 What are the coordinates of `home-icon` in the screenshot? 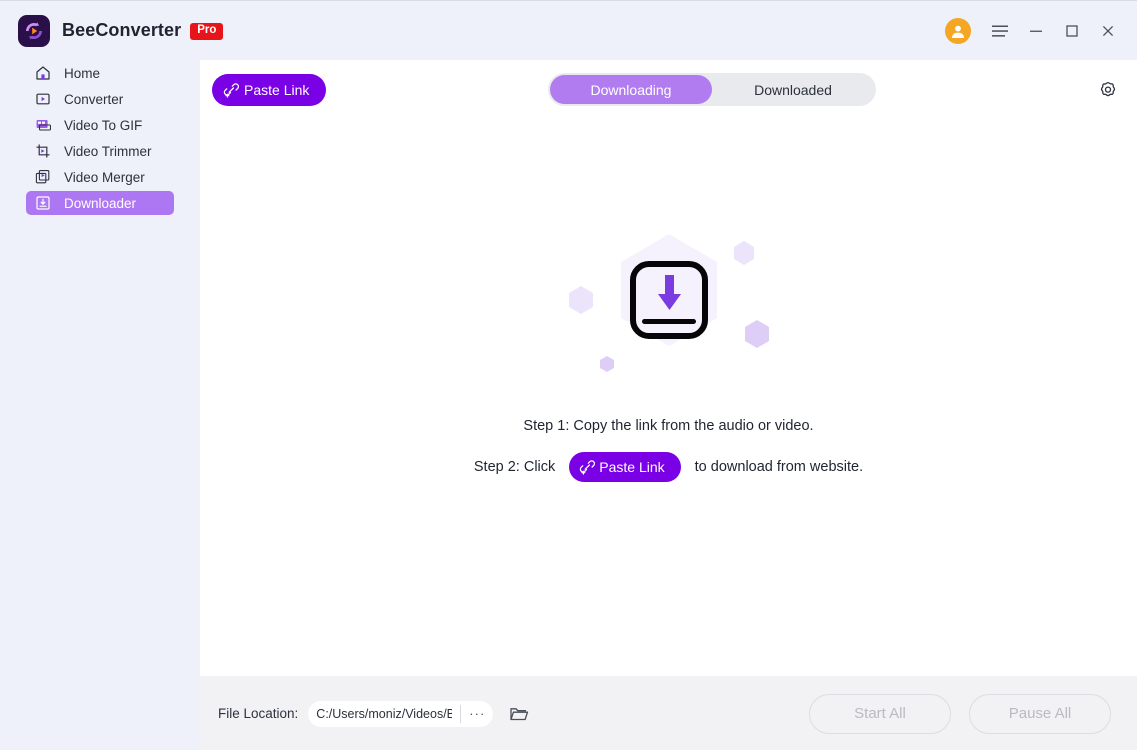 It's located at (43, 73).